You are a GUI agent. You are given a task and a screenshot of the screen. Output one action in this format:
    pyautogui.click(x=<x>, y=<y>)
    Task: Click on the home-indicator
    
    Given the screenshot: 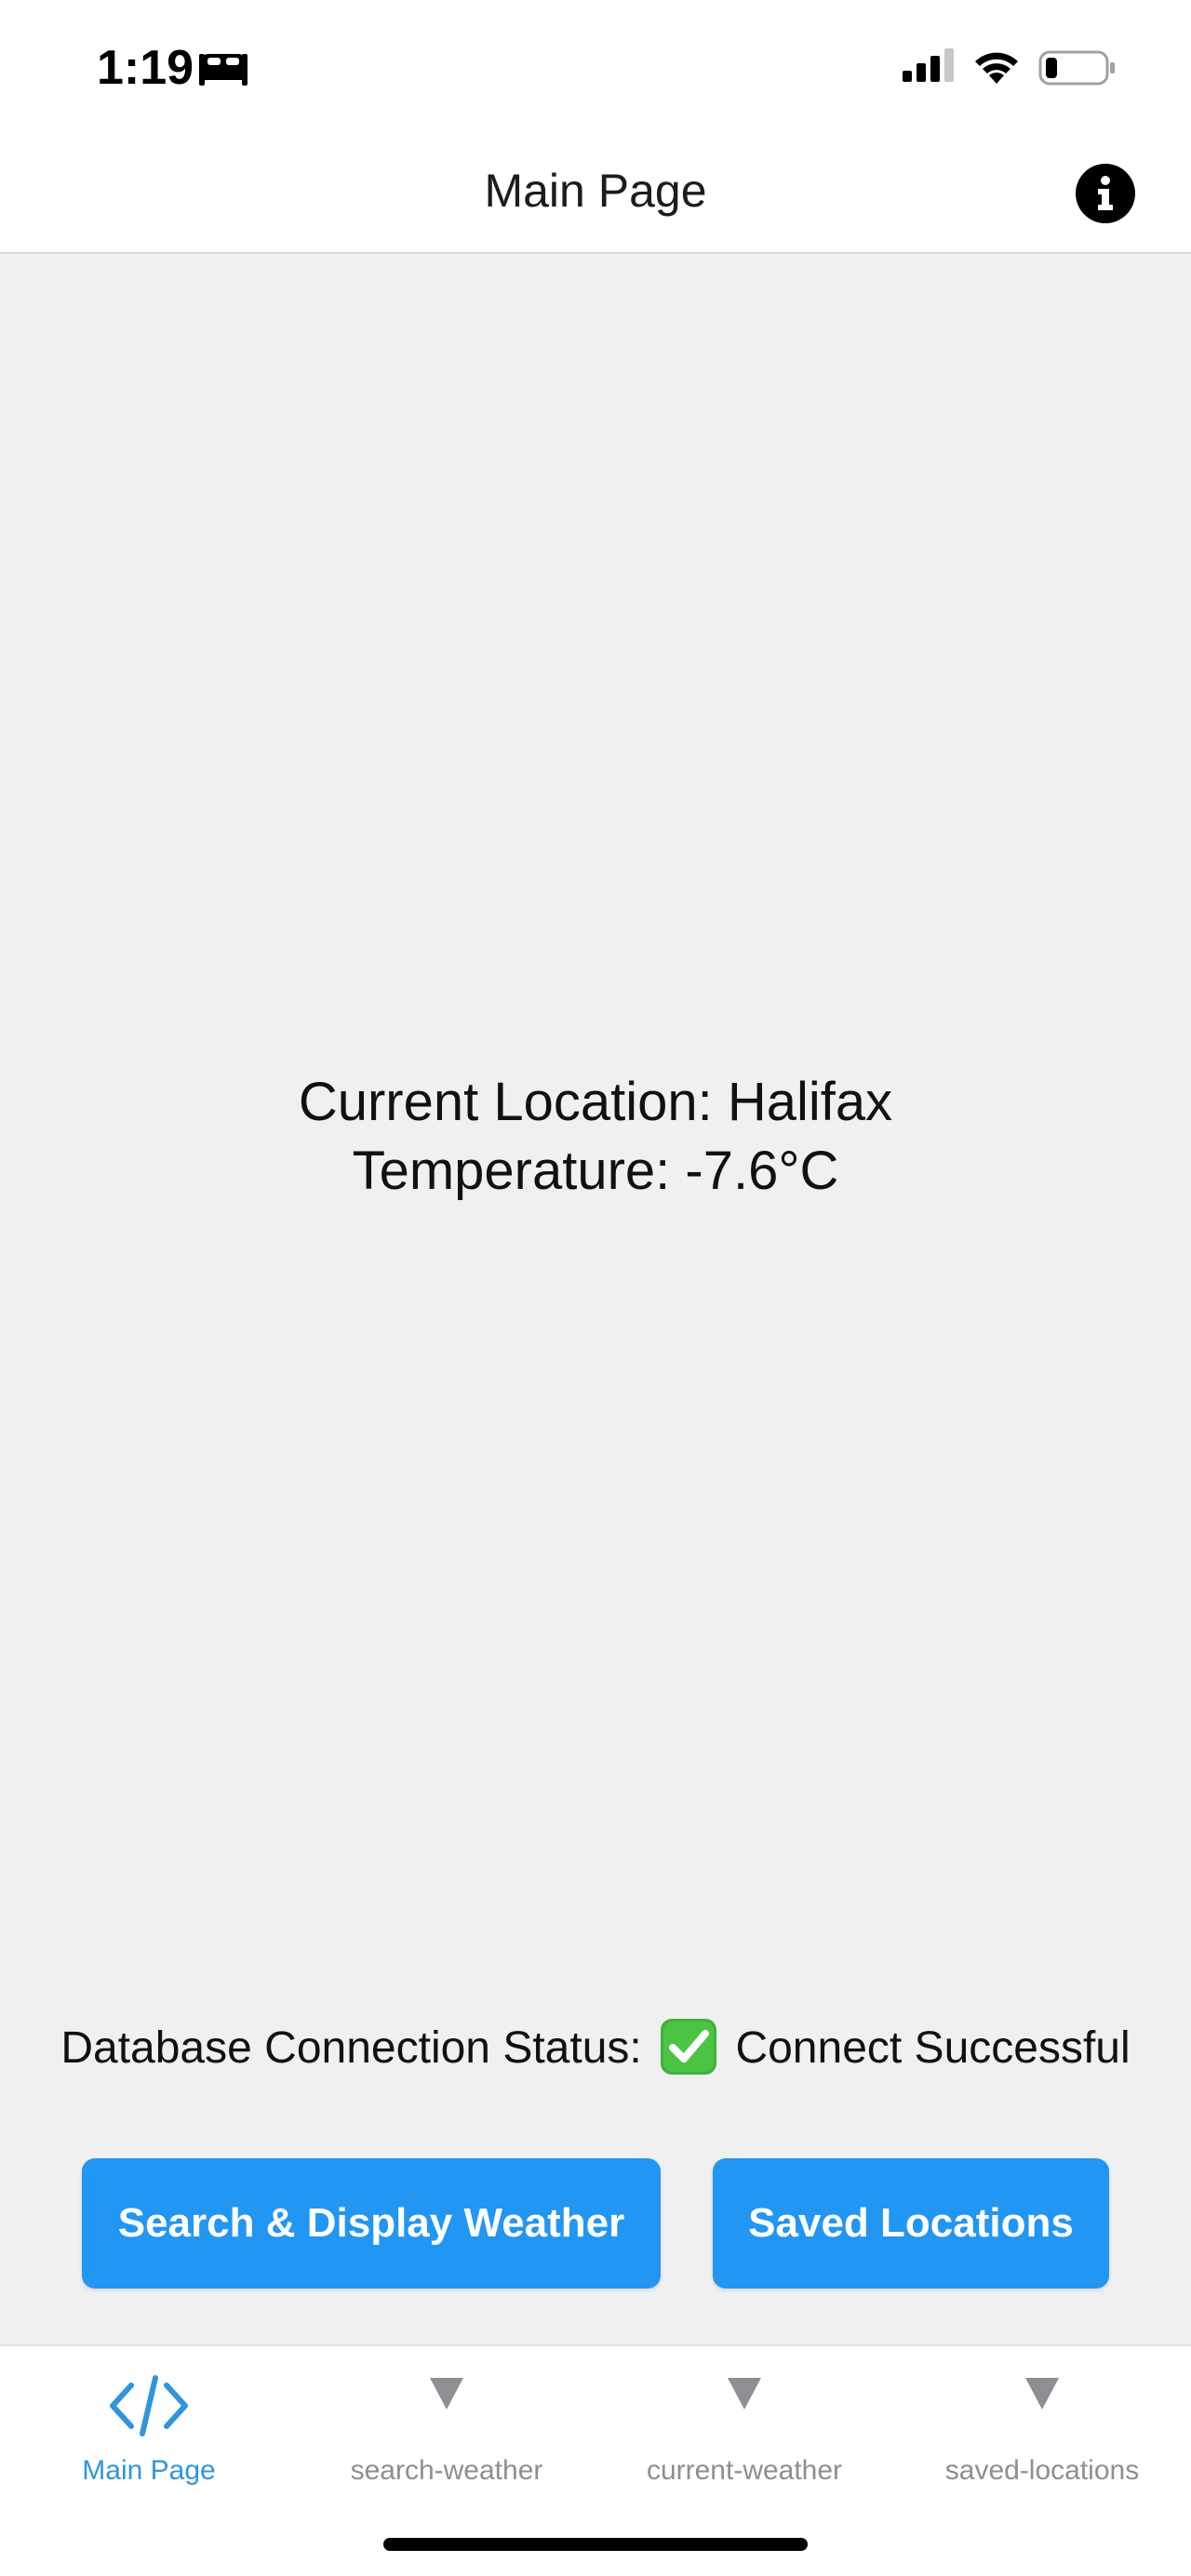 What is the action you would take?
    pyautogui.click(x=595, y=2544)
    